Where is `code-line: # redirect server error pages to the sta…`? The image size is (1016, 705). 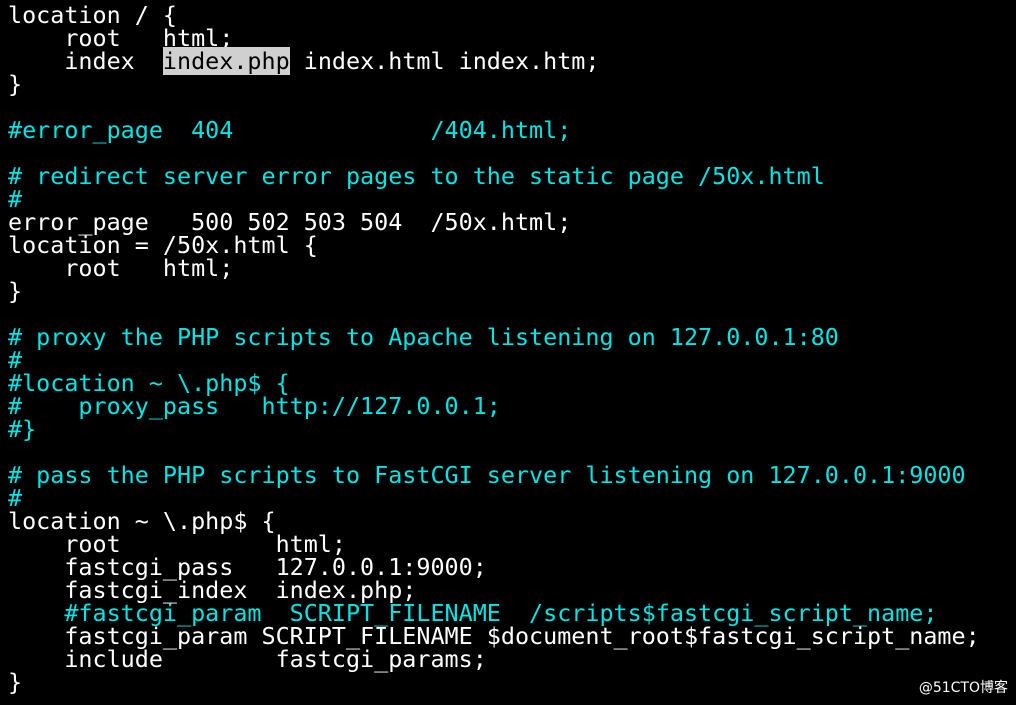 code-line: # redirect server error pages to the sta… is located at coordinates (416, 176).